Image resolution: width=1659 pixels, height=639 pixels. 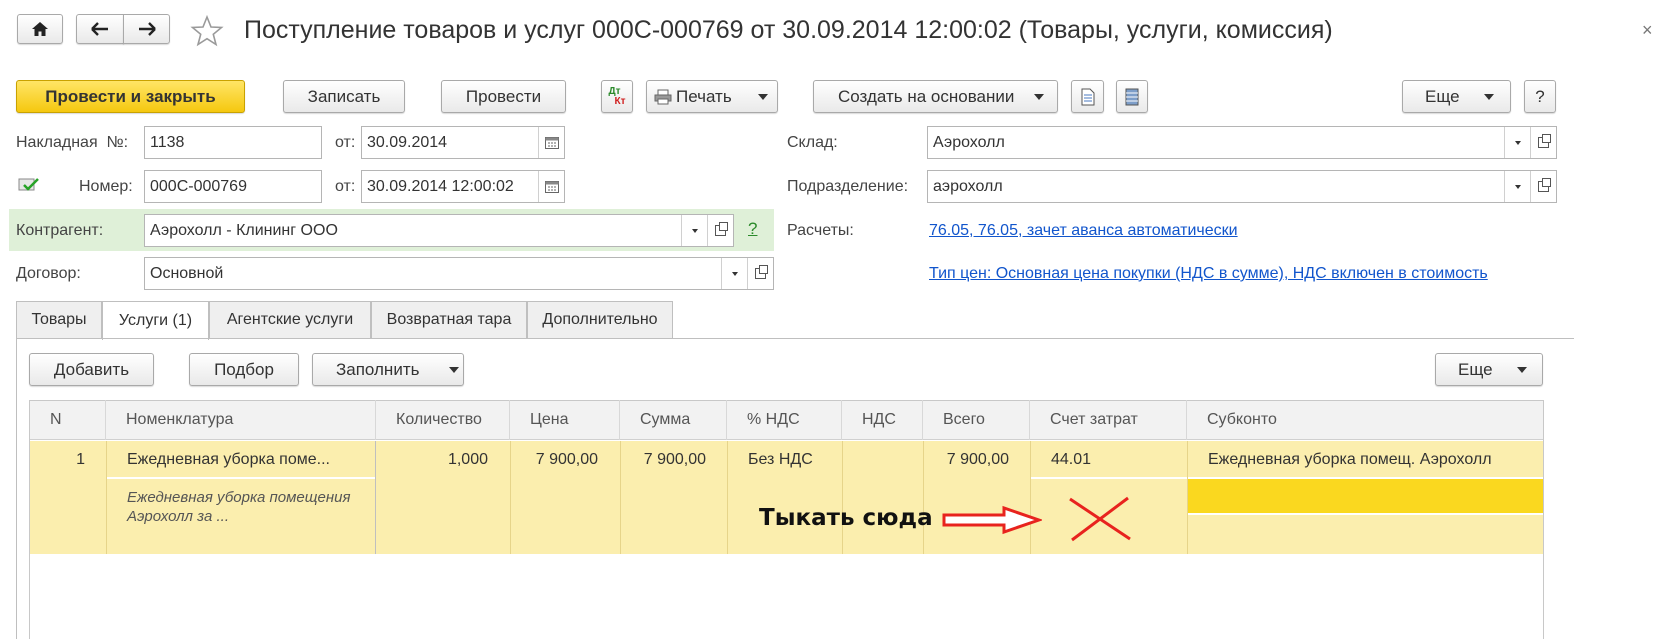 I want to click on print-button: Печать, so click(x=712, y=96).